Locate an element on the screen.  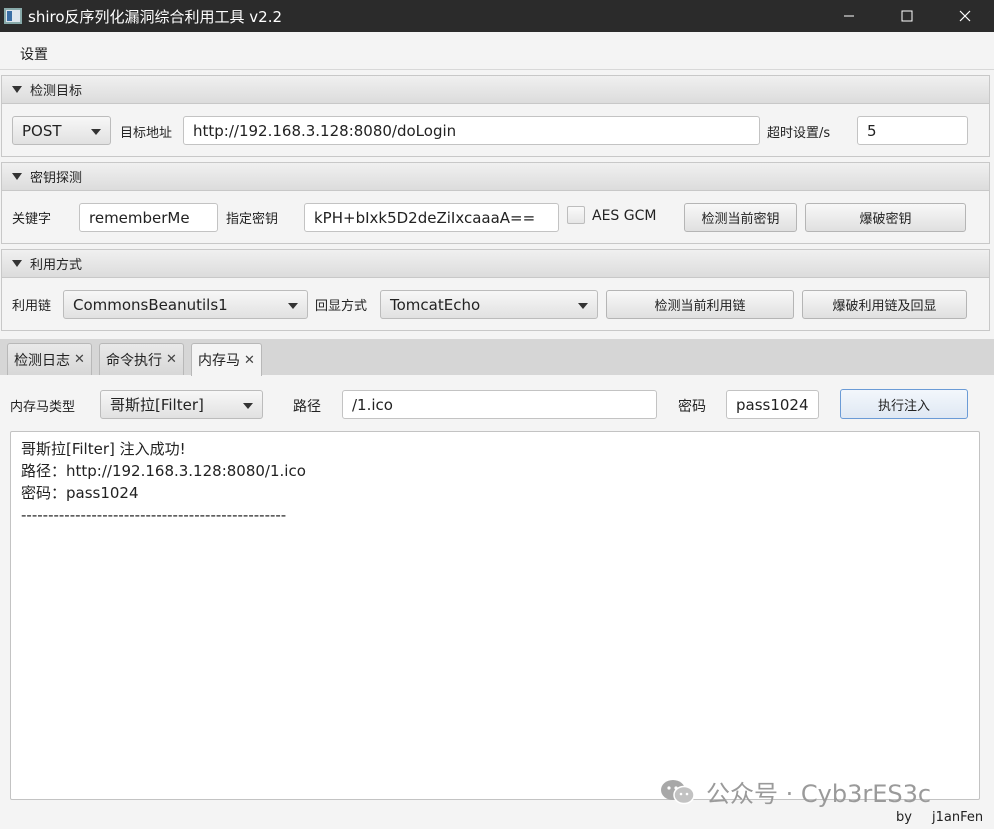
echo-label: 回显方式 is located at coordinates (341, 306).